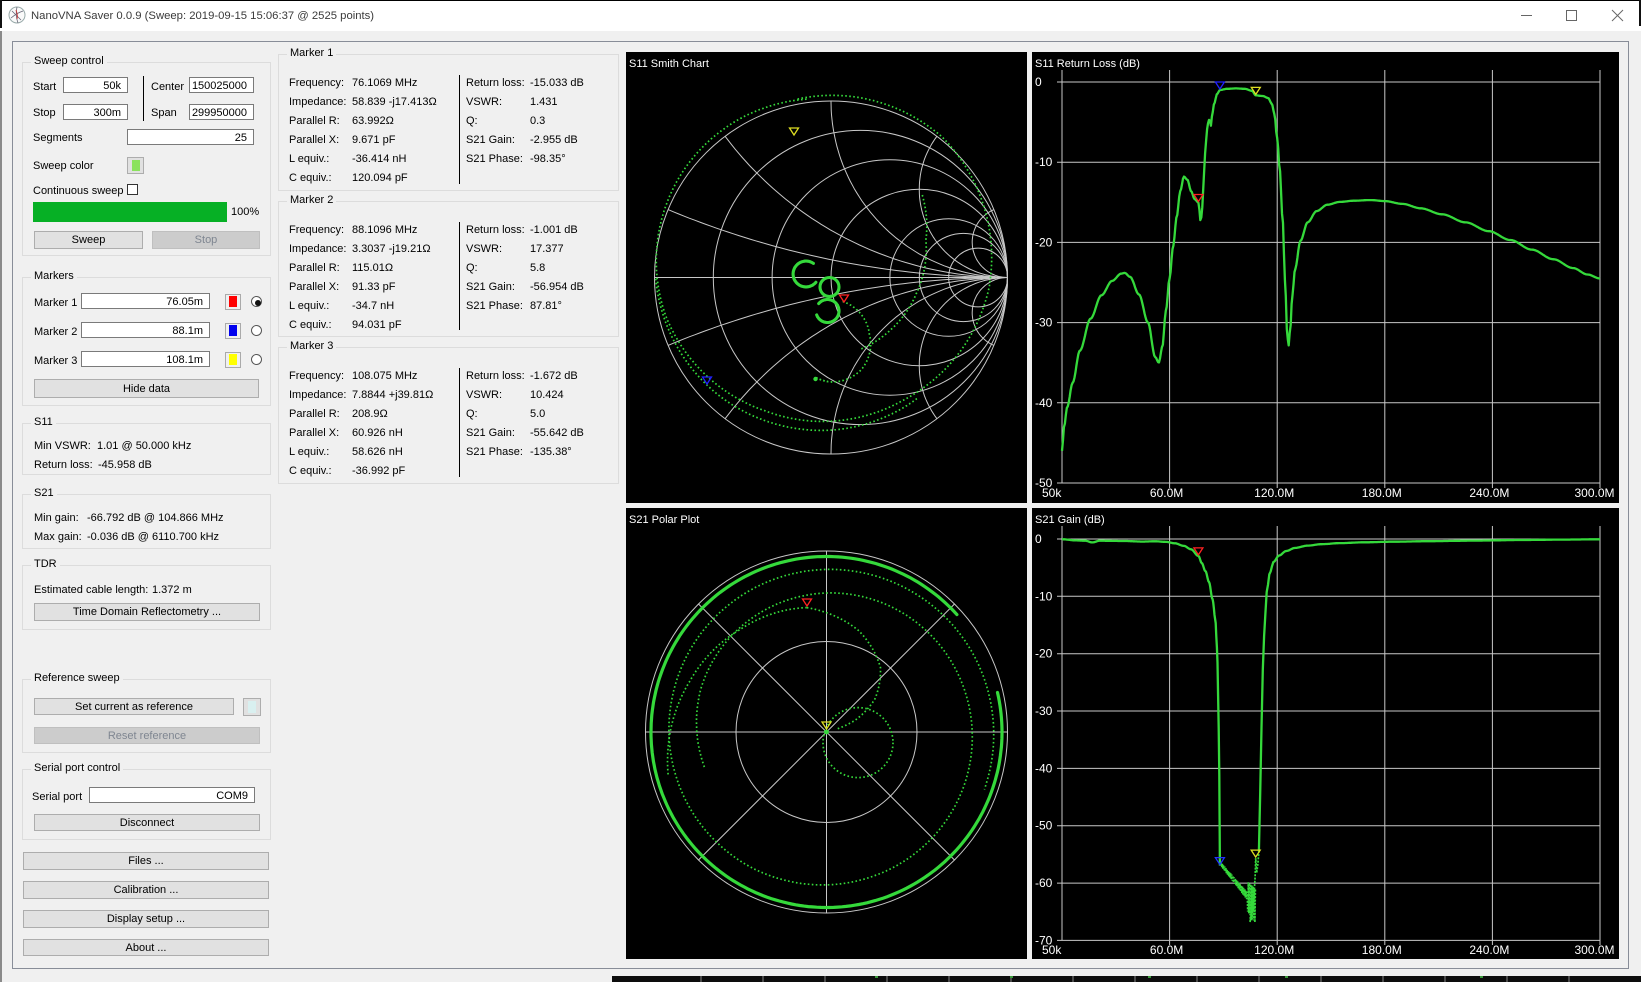 The image size is (1641, 982). Describe the element at coordinates (1044, 883) in the screenshot. I see `svg-text: -60` at that location.